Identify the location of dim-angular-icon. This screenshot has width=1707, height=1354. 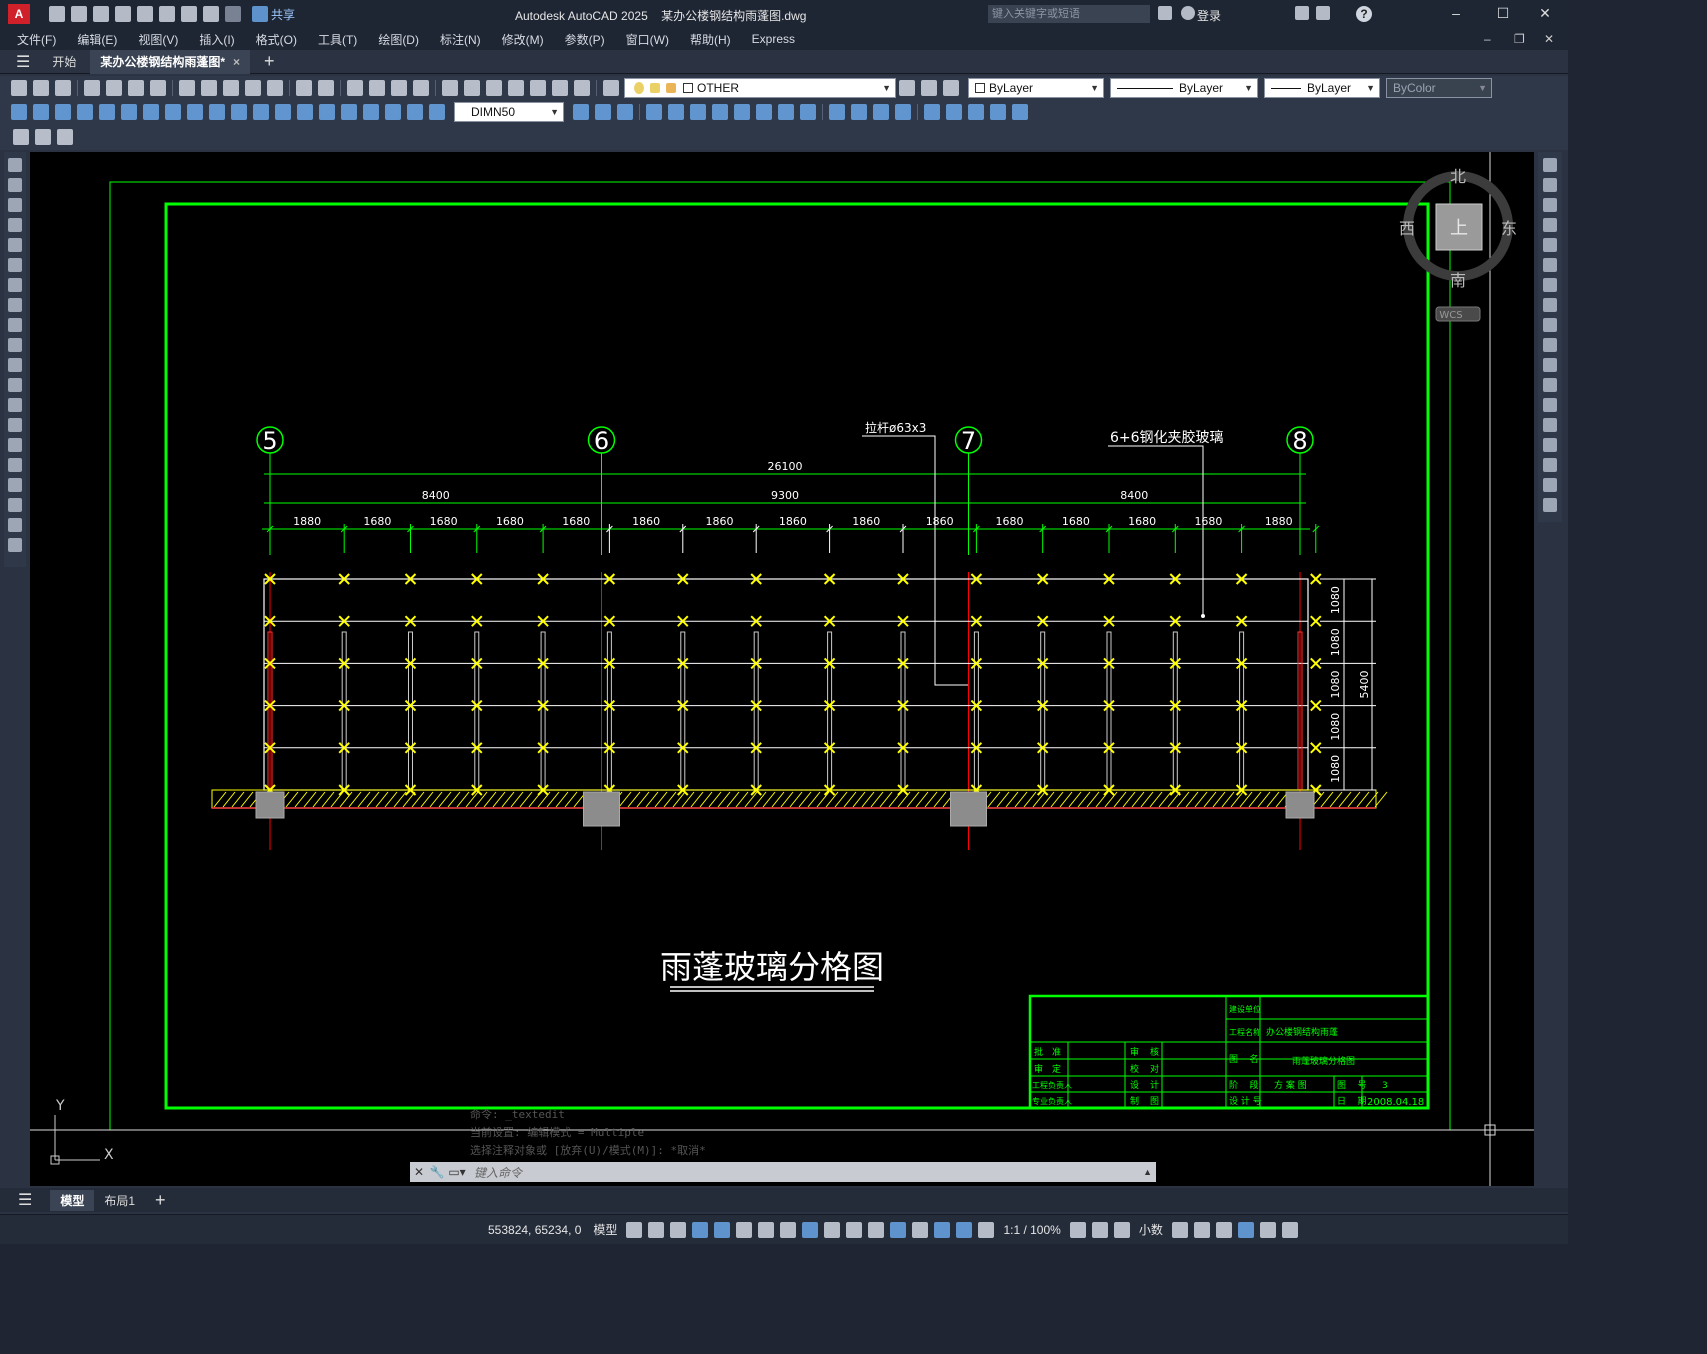
(173, 112).